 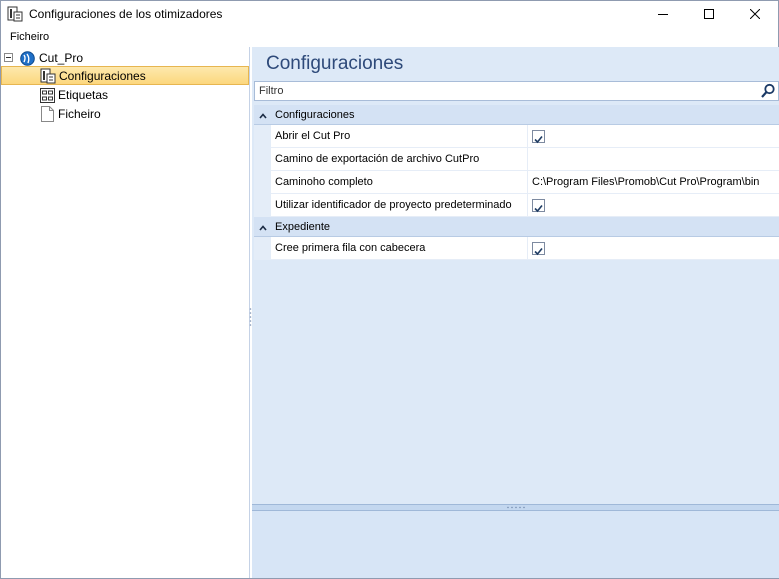 I want to click on group-header-expediente: Expediente, so click(x=516, y=227).